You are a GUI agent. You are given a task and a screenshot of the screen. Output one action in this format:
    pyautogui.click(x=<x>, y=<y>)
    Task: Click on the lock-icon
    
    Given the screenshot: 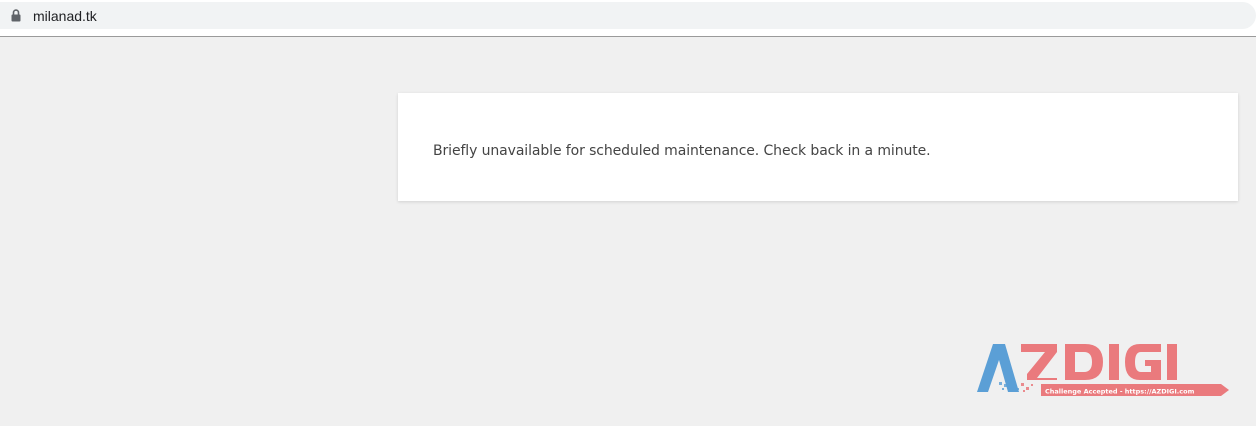 What is the action you would take?
    pyautogui.click(x=16, y=15)
    